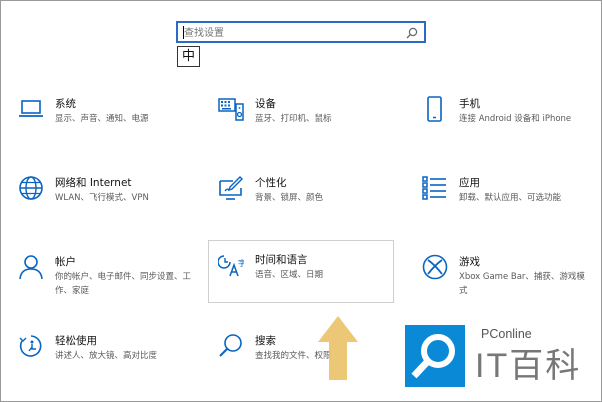 The height and width of the screenshot is (402, 602). Describe the element at coordinates (106, 356) in the screenshot. I see `tile-description: 讲述人、放大镜、高对比度` at that location.